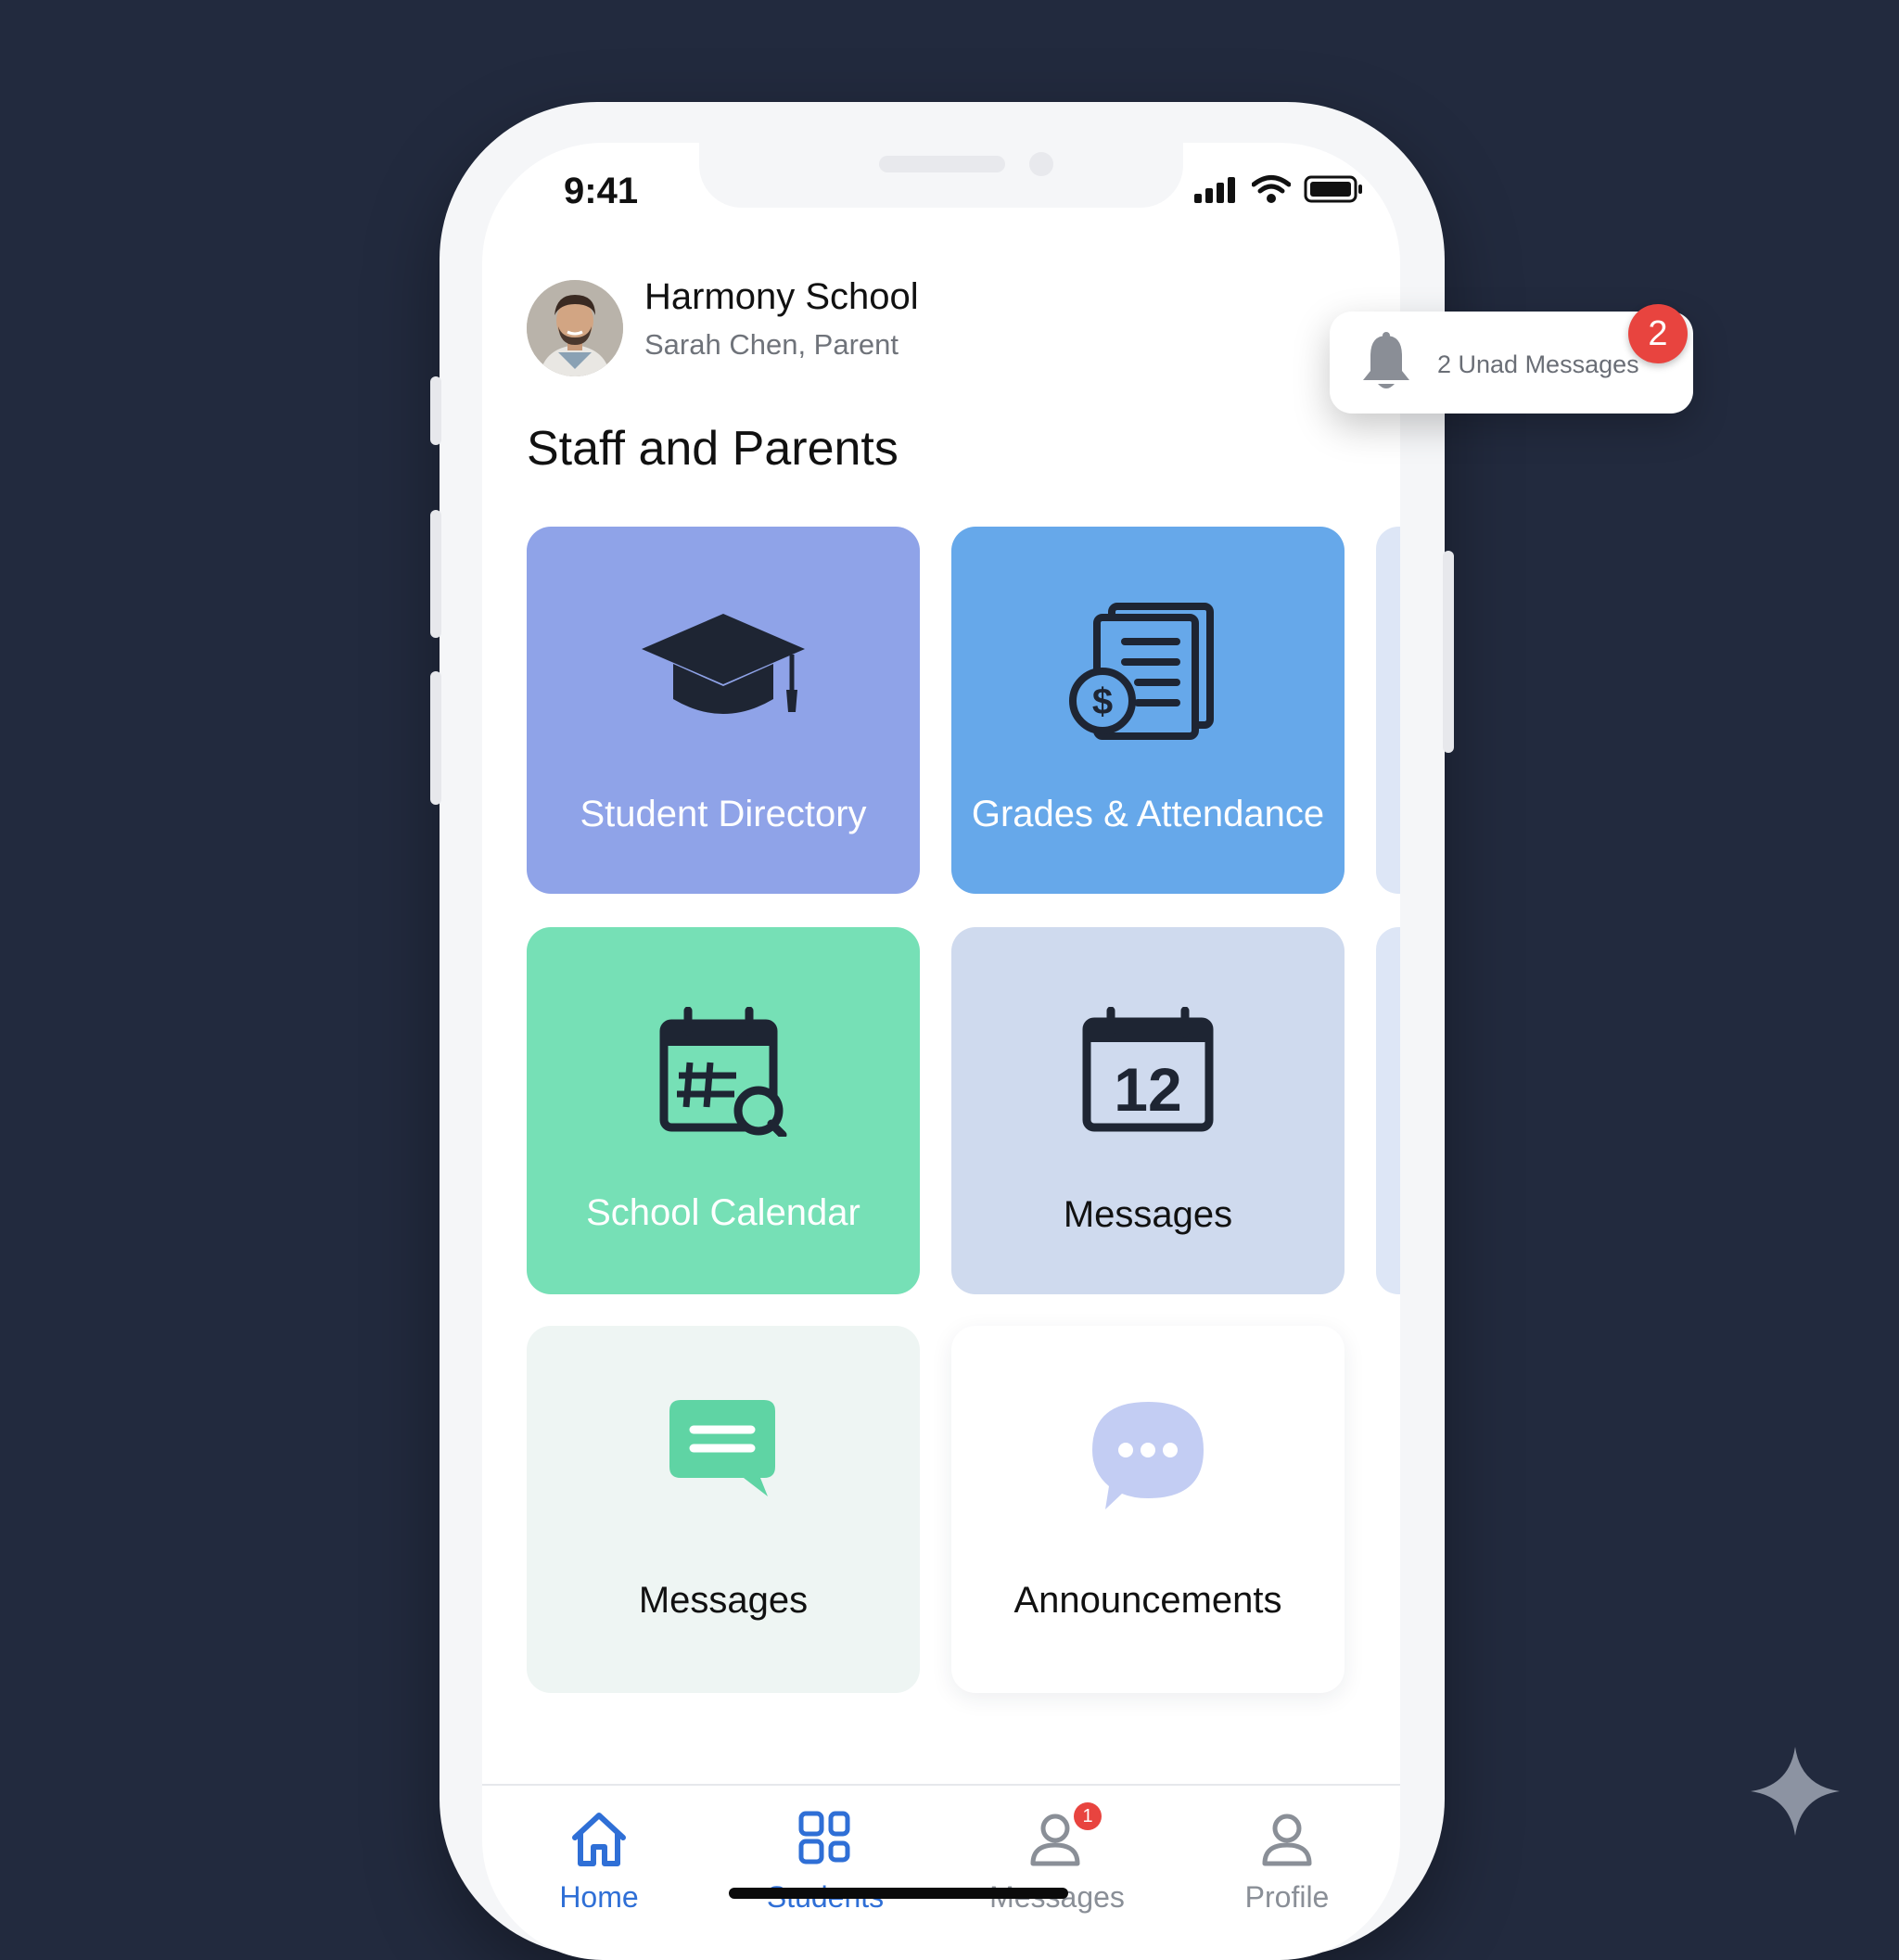 Image resolution: width=1899 pixels, height=1960 pixels. What do you see at coordinates (824, 1838) in the screenshot?
I see `grid-icon` at bounding box center [824, 1838].